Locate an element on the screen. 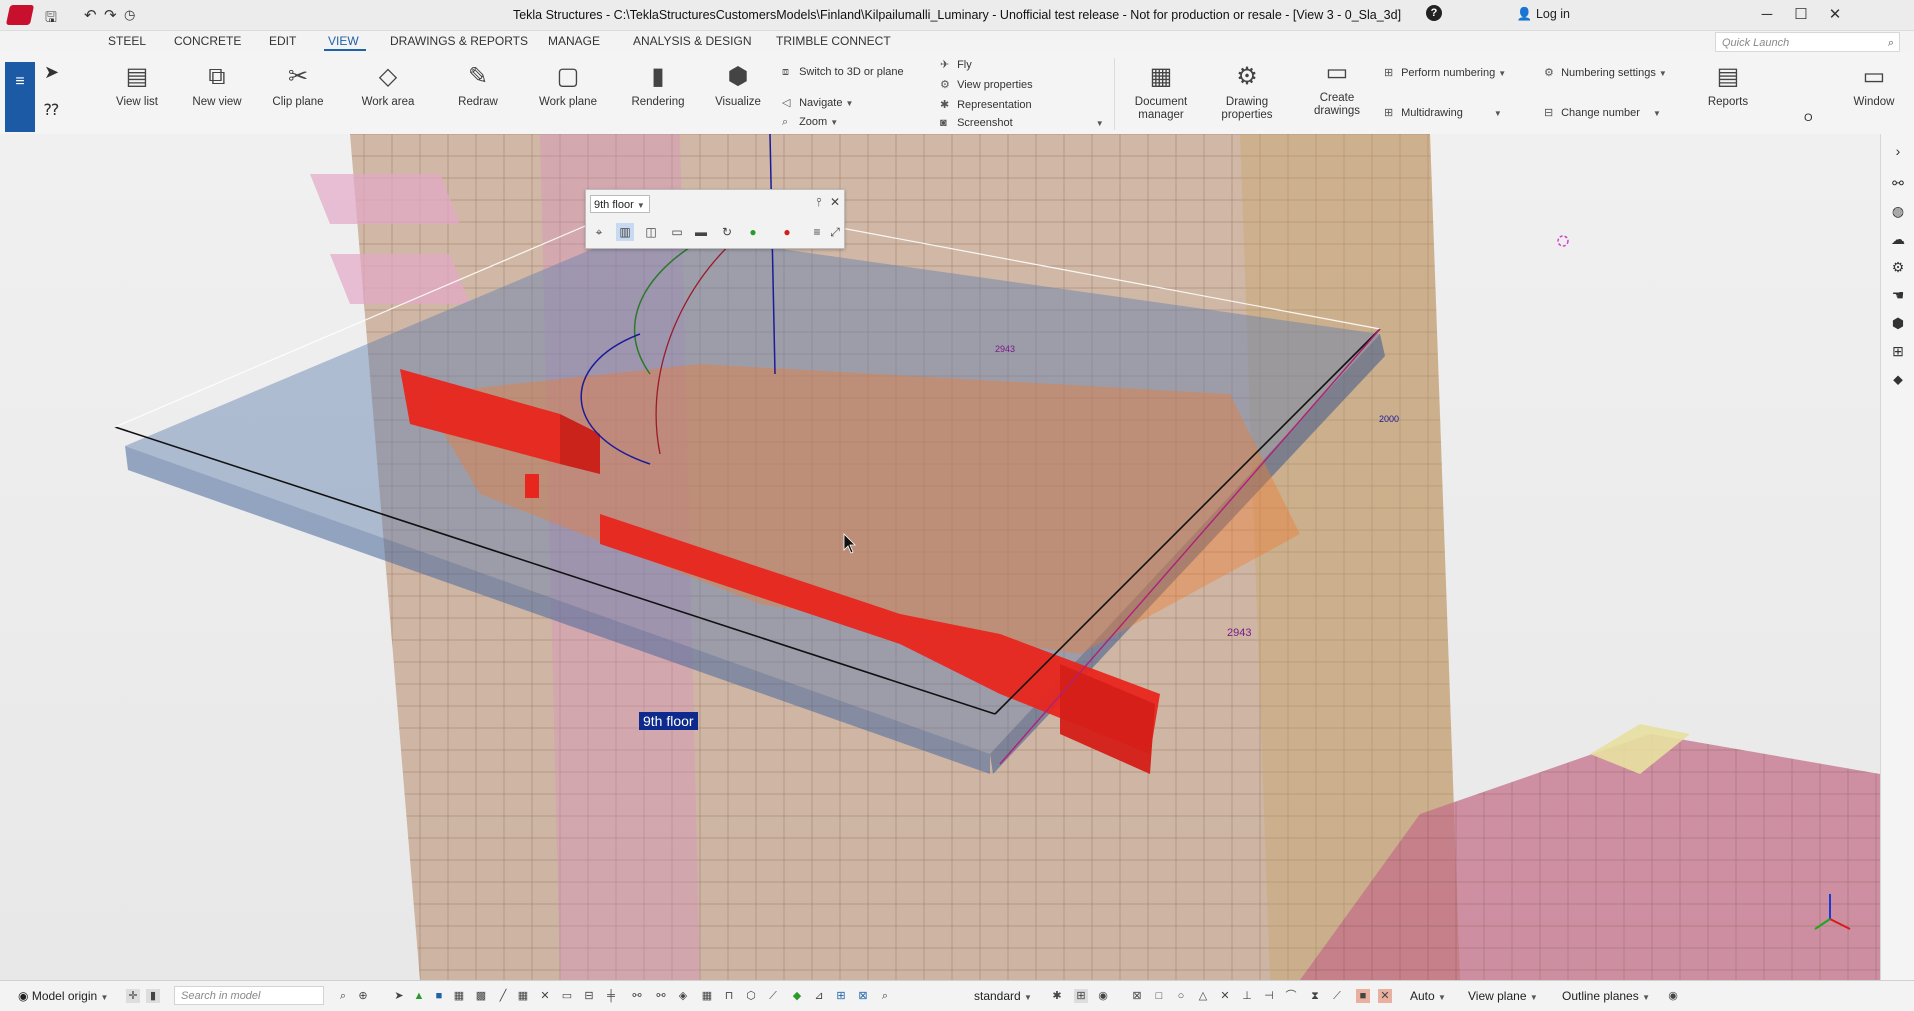  tab-manage: MANAGE is located at coordinates (574, 41).